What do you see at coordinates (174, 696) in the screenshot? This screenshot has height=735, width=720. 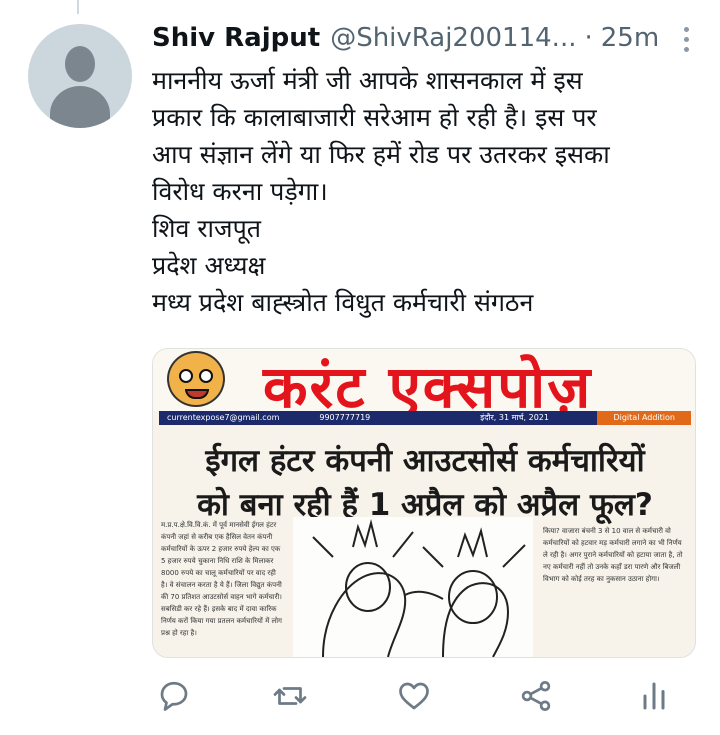 I see `reply-icon` at bounding box center [174, 696].